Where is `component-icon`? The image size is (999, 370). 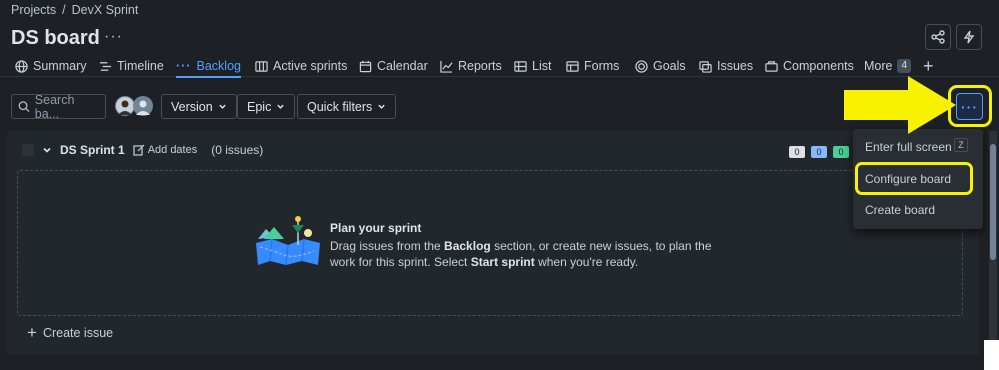 component-icon is located at coordinates (771, 66).